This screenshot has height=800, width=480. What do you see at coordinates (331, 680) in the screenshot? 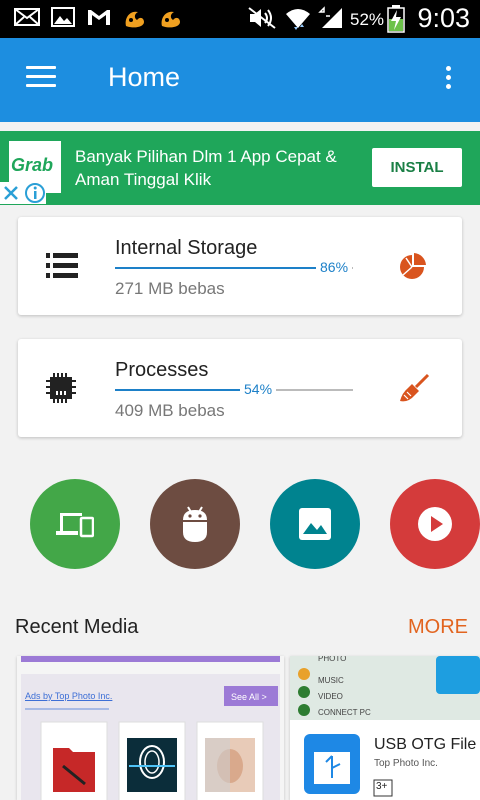
I see `menu-item-music: MUSIC` at bounding box center [331, 680].